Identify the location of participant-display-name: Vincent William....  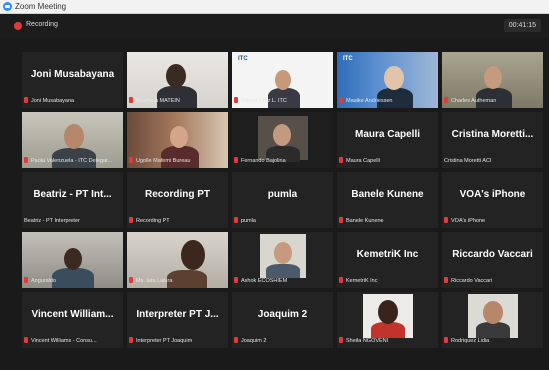
(72, 314).